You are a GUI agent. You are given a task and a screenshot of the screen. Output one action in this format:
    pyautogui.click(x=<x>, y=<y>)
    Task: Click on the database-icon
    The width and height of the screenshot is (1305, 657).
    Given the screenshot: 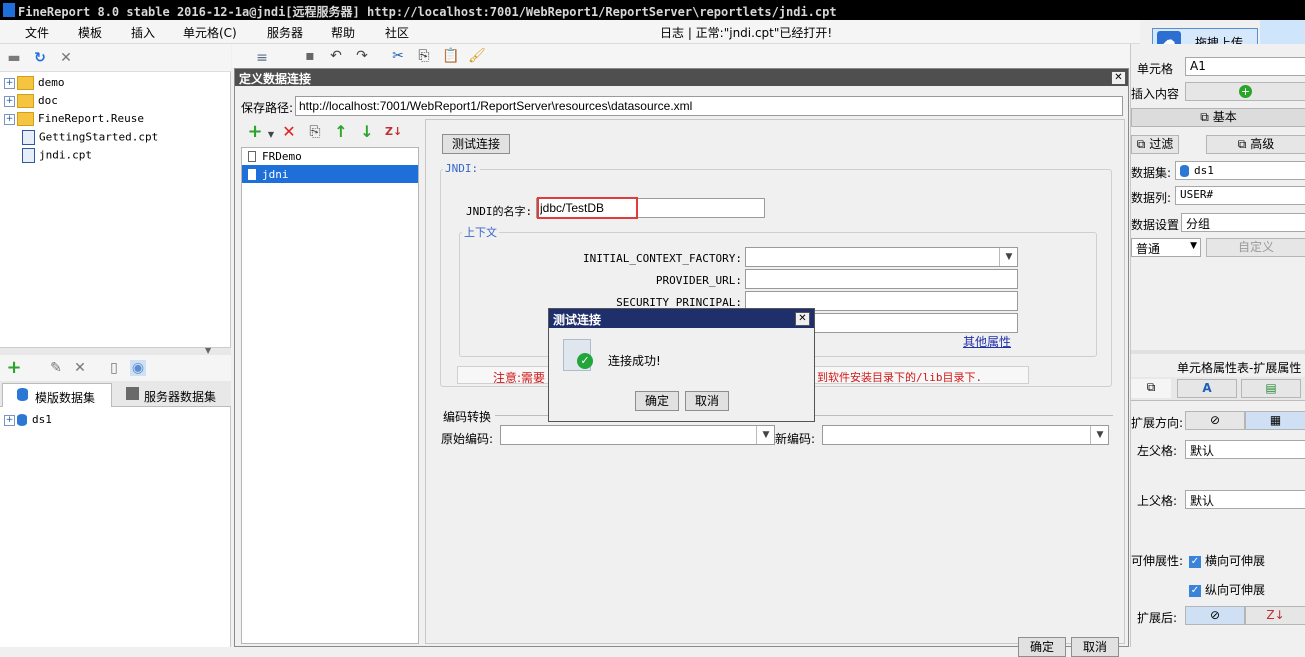 What is the action you would take?
    pyautogui.click(x=1184, y=170)
    